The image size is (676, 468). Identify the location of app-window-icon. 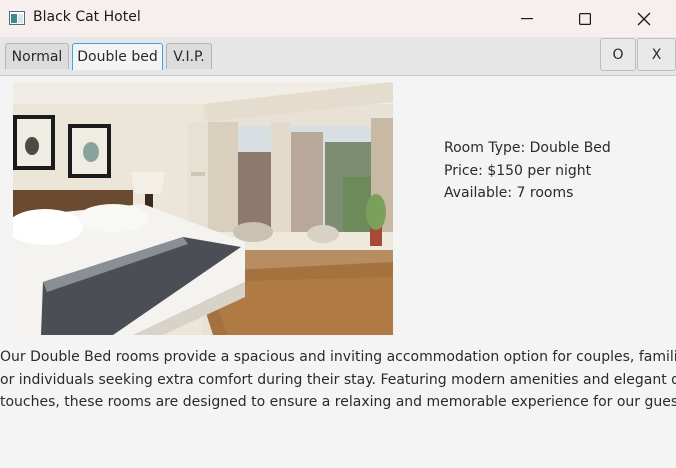
(17, 17).